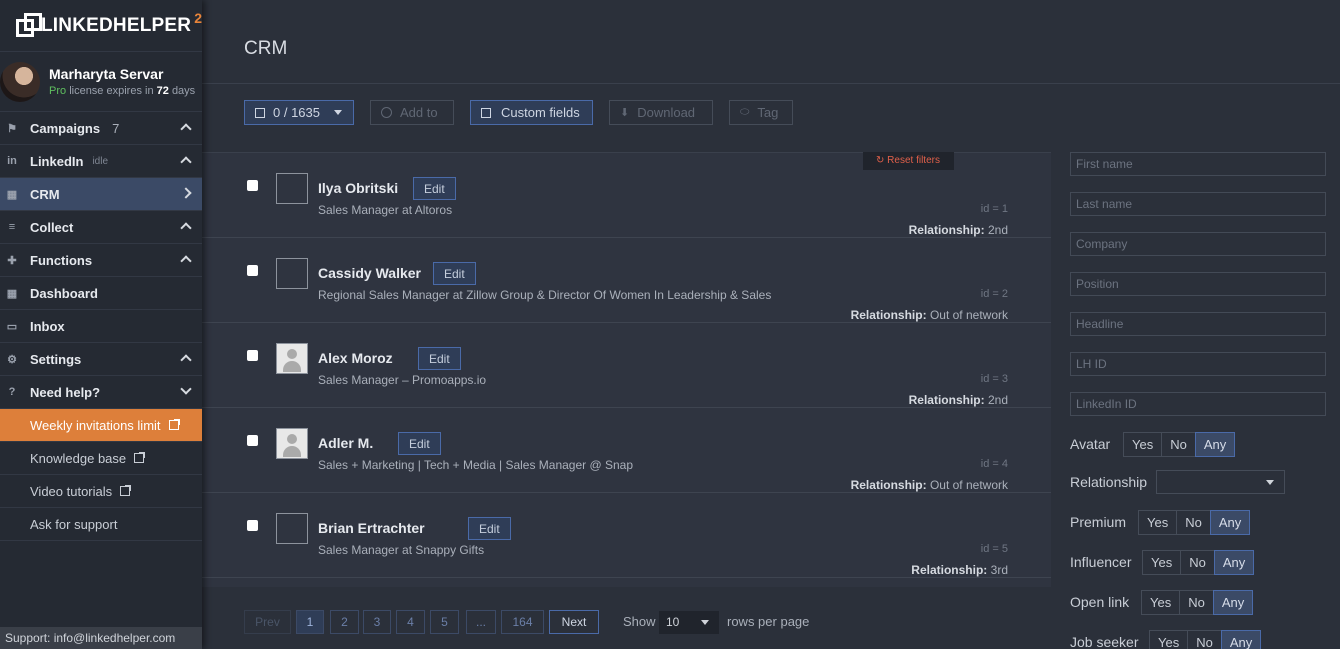  I want to click on filter-headline-input: Headline, so click(1198, 324).